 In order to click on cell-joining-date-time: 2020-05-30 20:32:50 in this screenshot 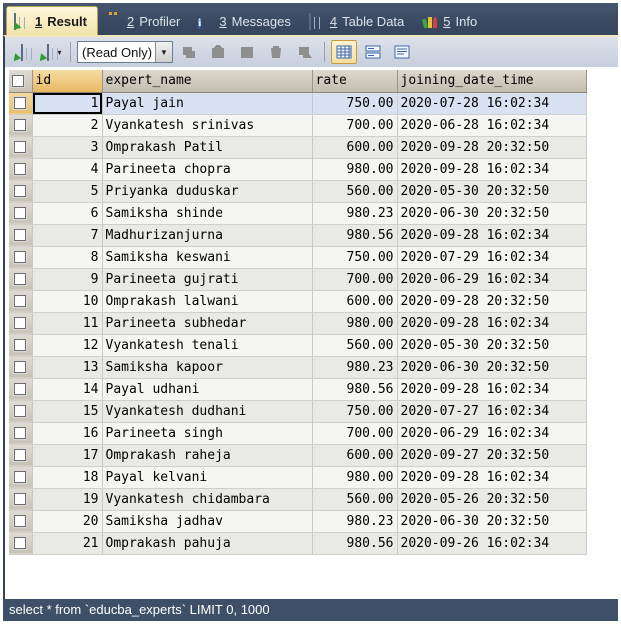, I will do `click(492, 345)`.